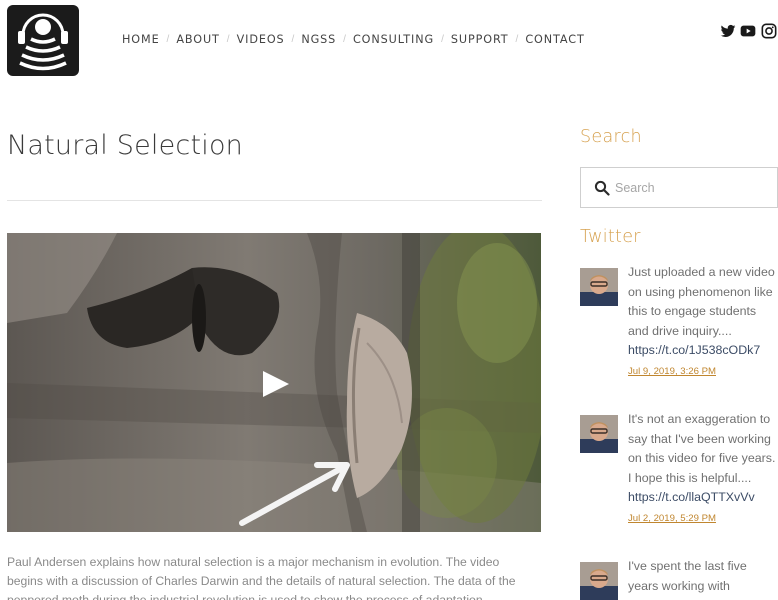 The image size is (778, 600). Describe the element at coordinates (125, 145) in the screenshot. I see `page-title: Natural Selection` at that location.